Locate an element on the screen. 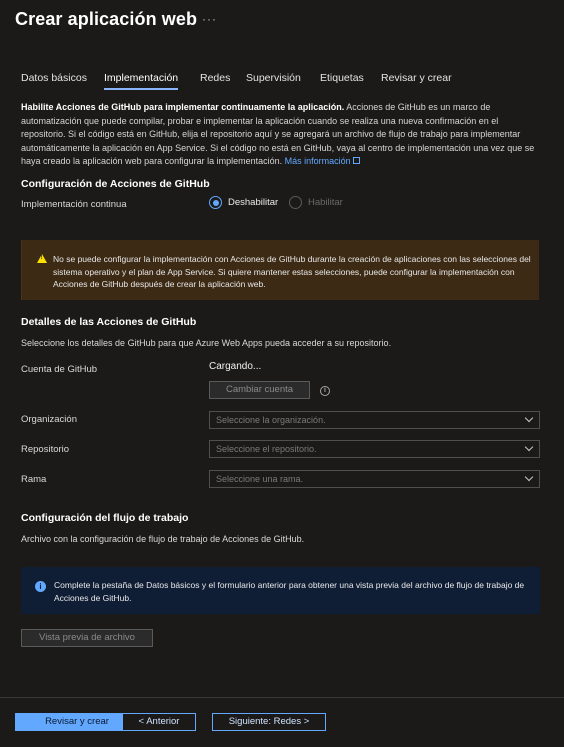 Image resolution: width=564 pixels, height=747 pixels. preview-file-button: Vista previa de archivo is located at coordinates (87, 638).